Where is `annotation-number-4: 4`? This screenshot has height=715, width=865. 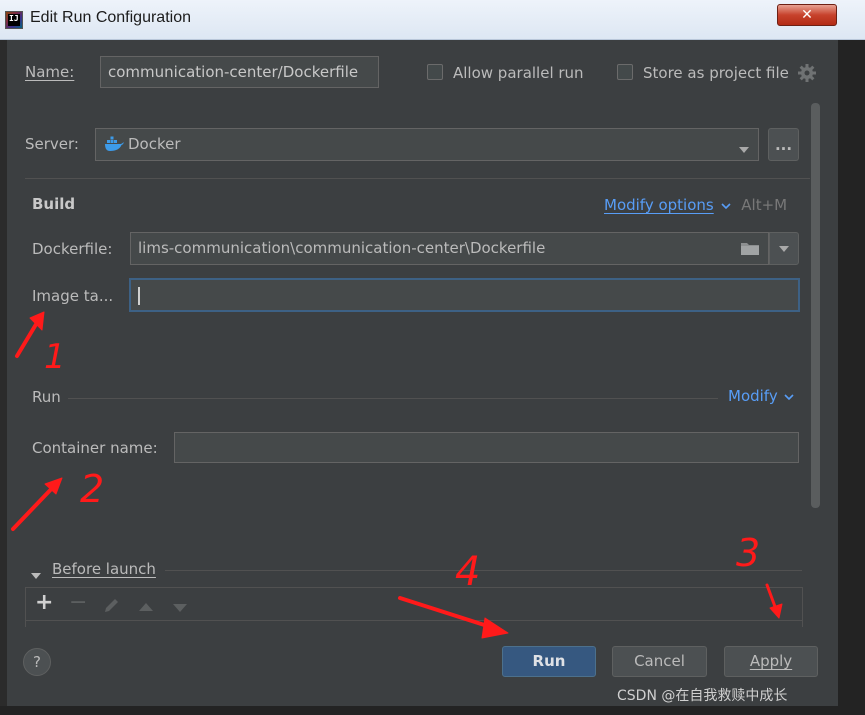
annotation-number-4: 4 is located at coordinates (467, 572).